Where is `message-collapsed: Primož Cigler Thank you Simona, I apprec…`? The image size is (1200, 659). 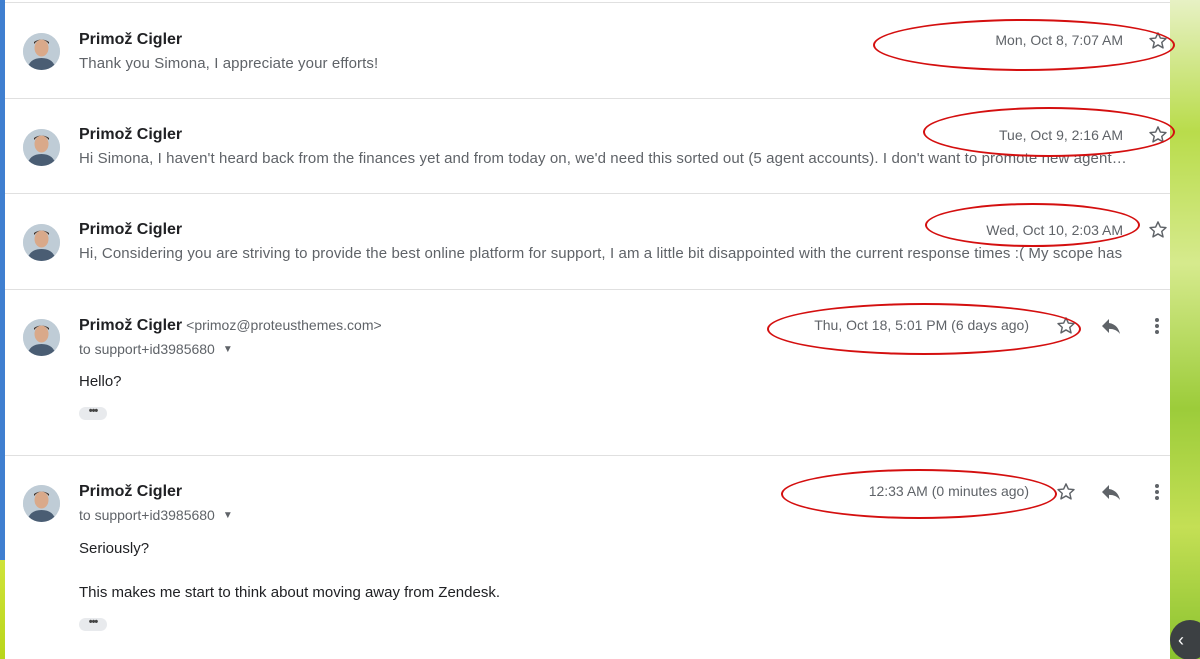 message-collapsed: Primož Cigler Thank you Simona, I apprec… is located at coordinates (590, 50).